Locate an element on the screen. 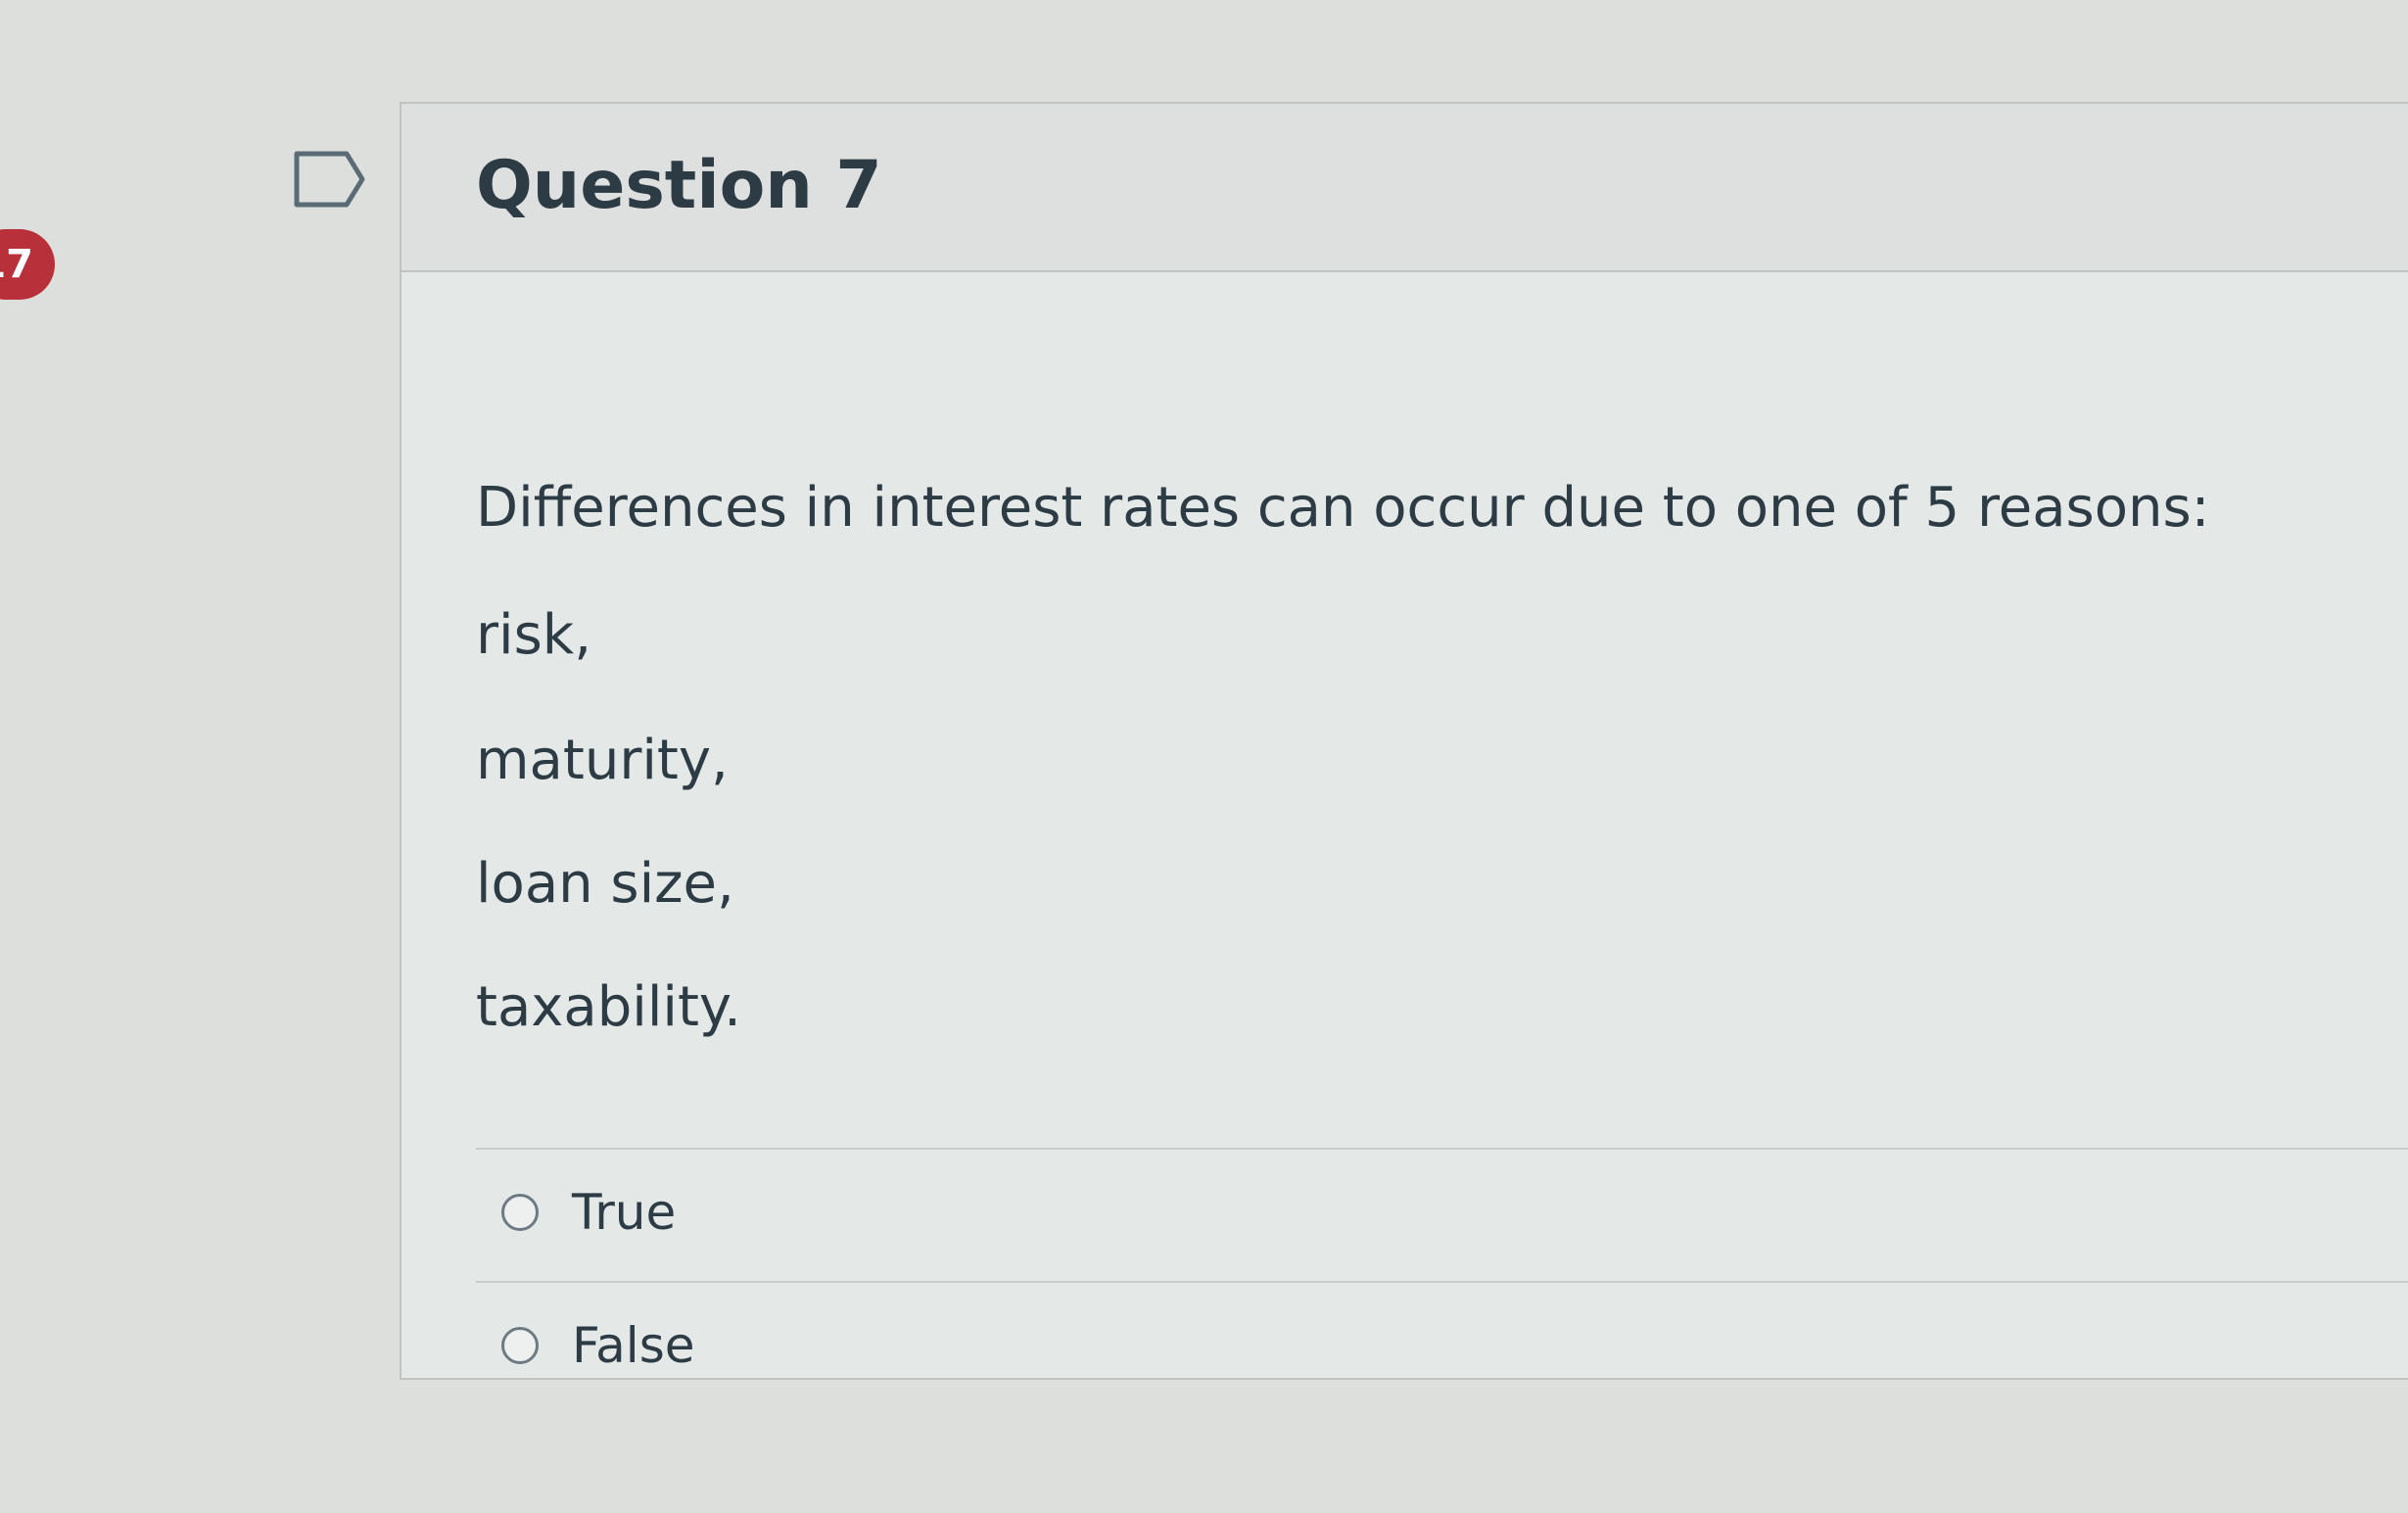 The height and width of the screenshot is (1513, 2408). answer-label: False is located at coordinates (634, 1345).